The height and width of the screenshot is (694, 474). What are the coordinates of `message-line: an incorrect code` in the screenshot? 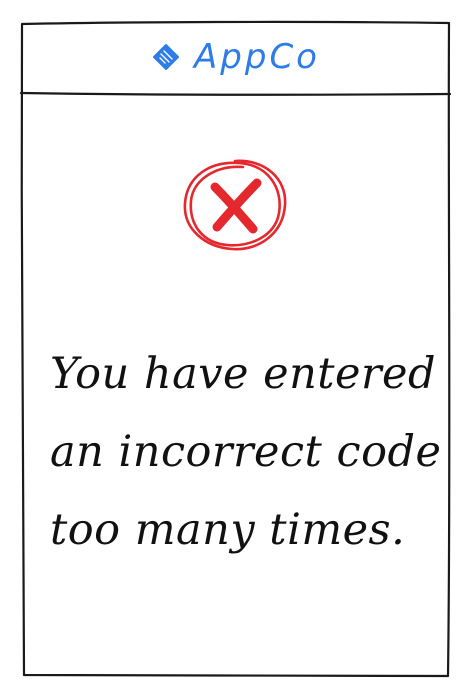 It's located at (246, 452).